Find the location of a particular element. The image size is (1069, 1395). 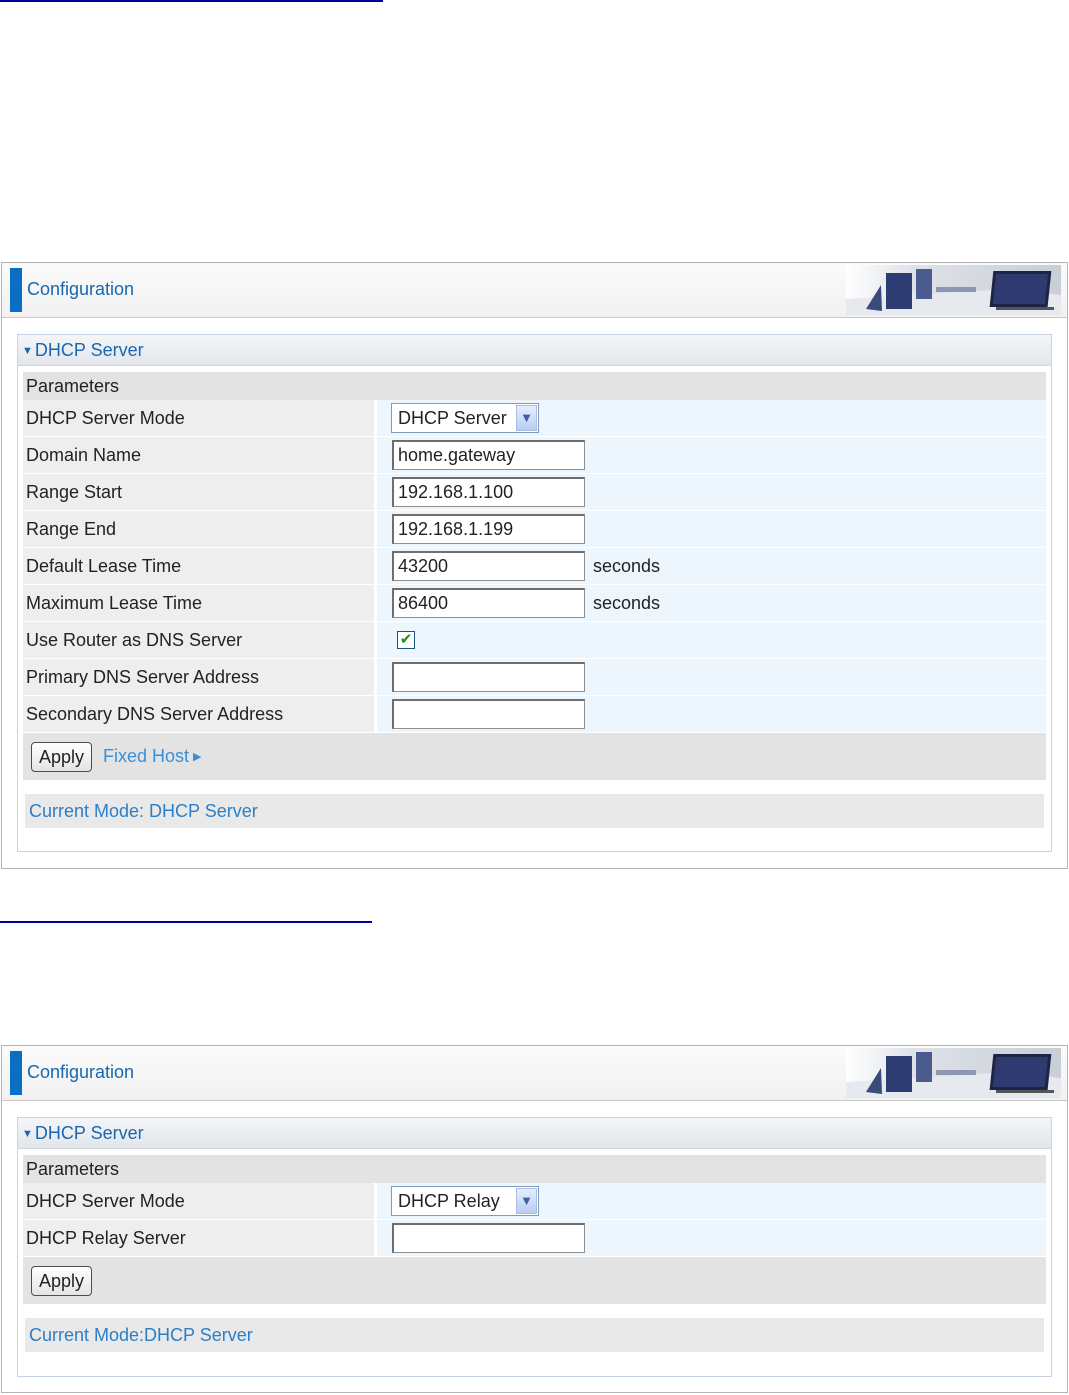

checkmark-icon: ✔ is located at coordinates (406, 639).